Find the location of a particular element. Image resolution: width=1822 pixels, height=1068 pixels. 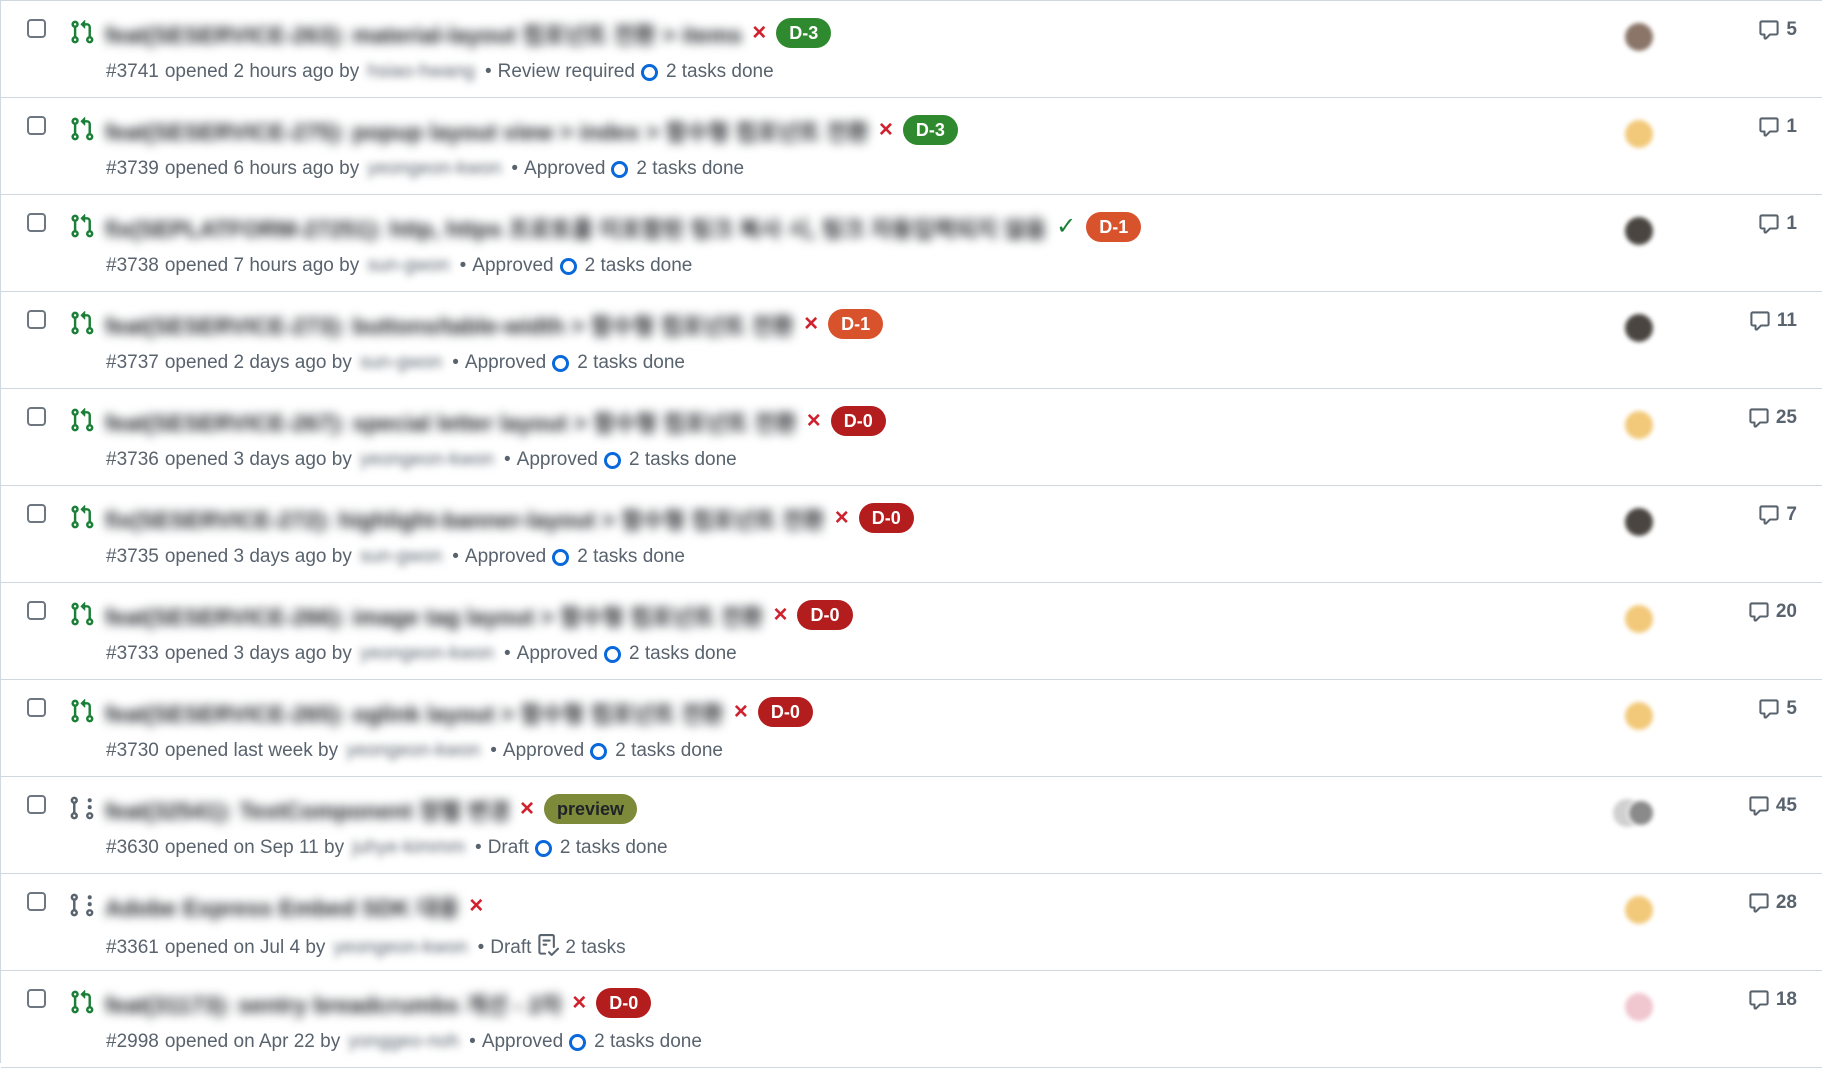

pr-opened-text: opened on Sep 11 by is located at coordinates (254, 847).